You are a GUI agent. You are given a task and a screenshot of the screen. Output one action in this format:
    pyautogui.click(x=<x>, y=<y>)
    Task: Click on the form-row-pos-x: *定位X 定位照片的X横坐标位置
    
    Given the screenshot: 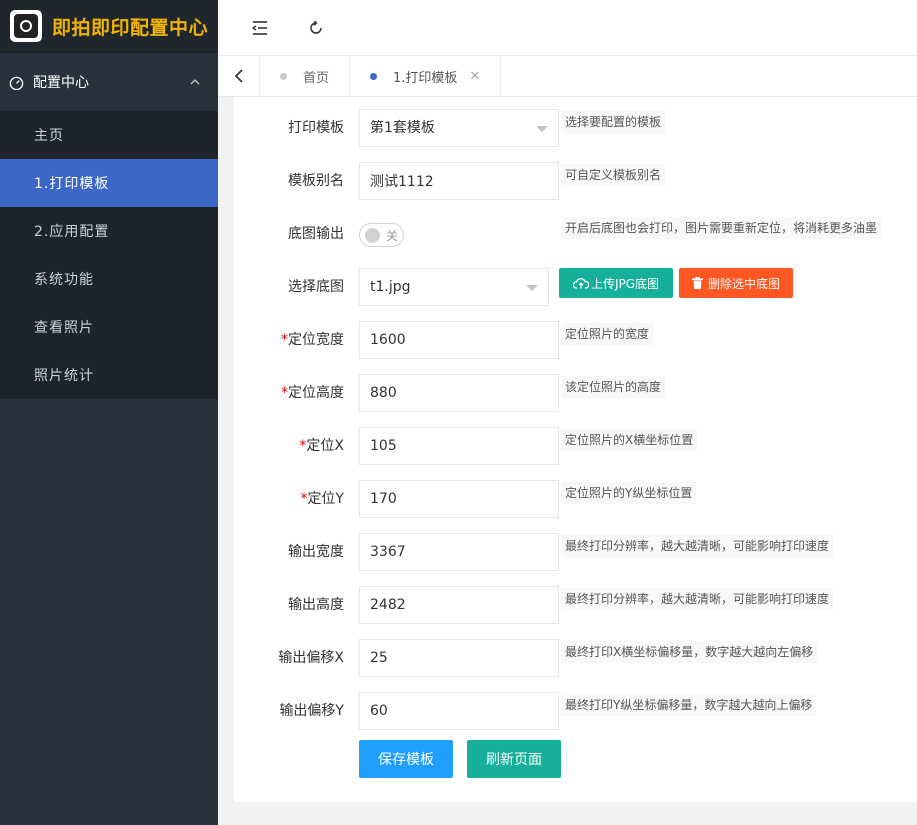 What is the action you would take?
    pyautogui.click(x=575, y=446)
    